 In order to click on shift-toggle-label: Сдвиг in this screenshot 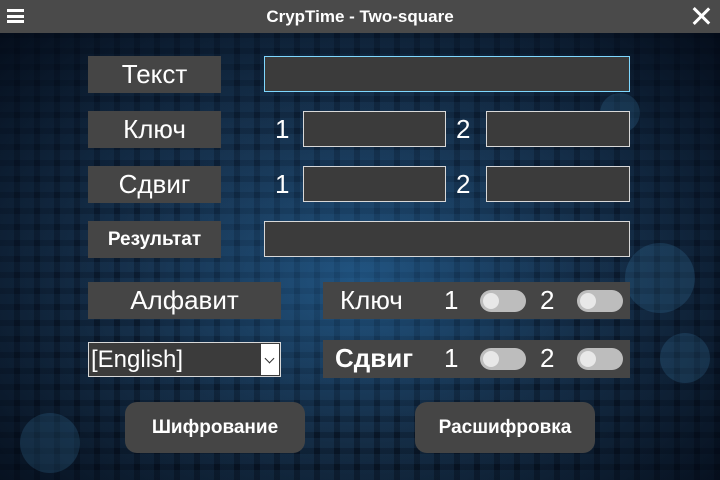, I will do `click(374, 358)`.